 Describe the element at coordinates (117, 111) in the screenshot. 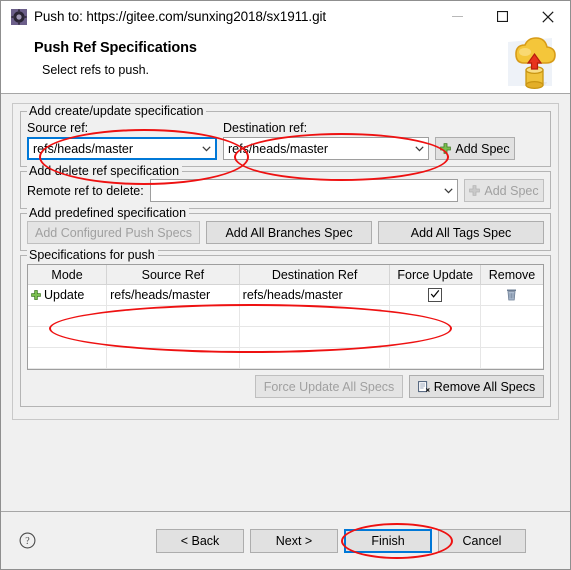

I see `create-update-group-legend: Add create/update specification` at that location.